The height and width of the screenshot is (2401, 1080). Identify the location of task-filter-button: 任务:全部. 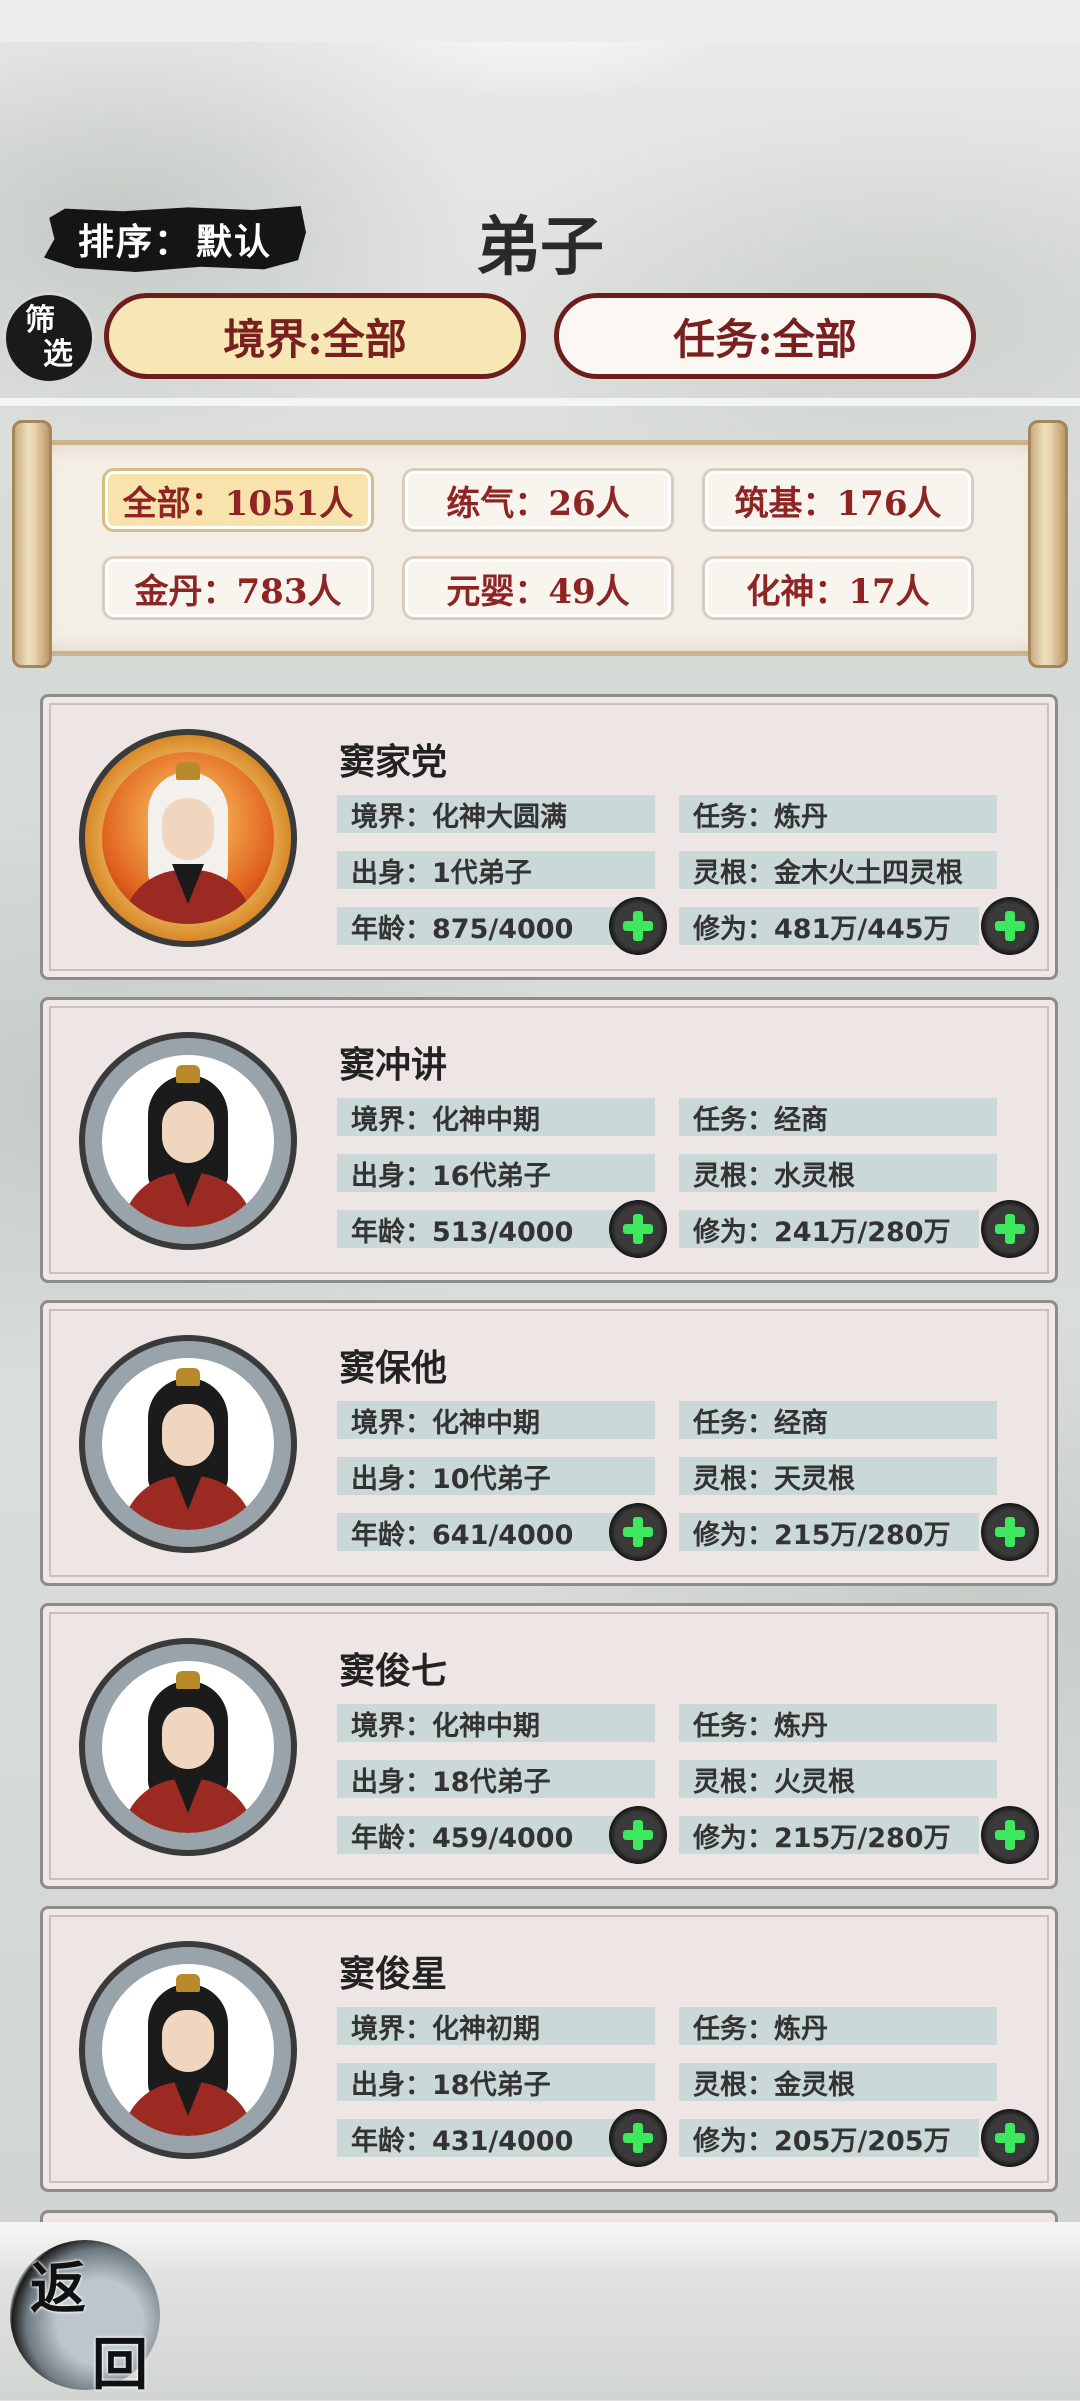
(765, 336).